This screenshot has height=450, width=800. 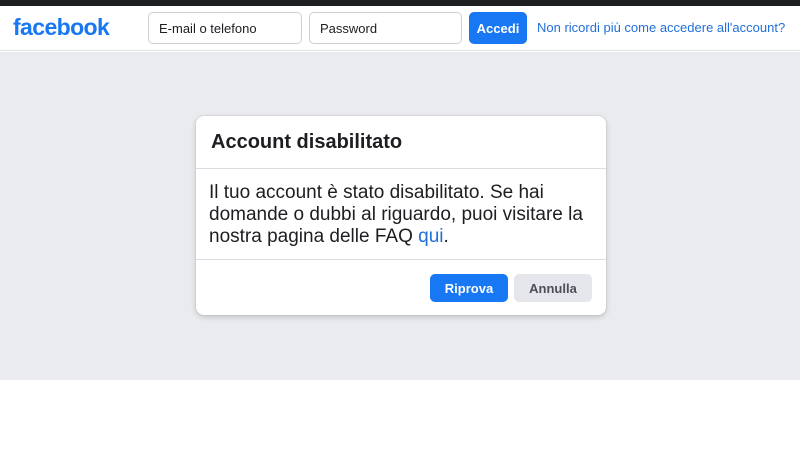 I want to click on dialog-footer: Riprova Annulla, so click(x=401, y=287).